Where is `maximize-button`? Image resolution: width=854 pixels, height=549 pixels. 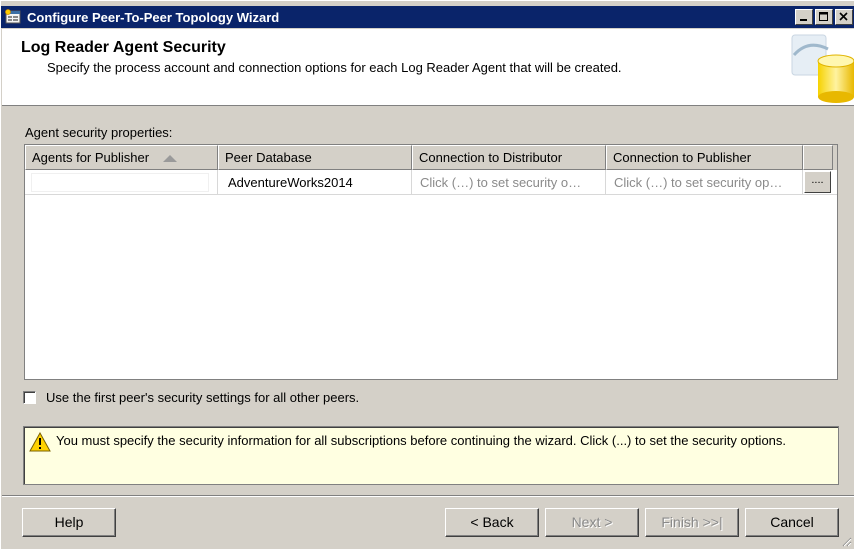
maximize-button is located at coordinates (824, 17).